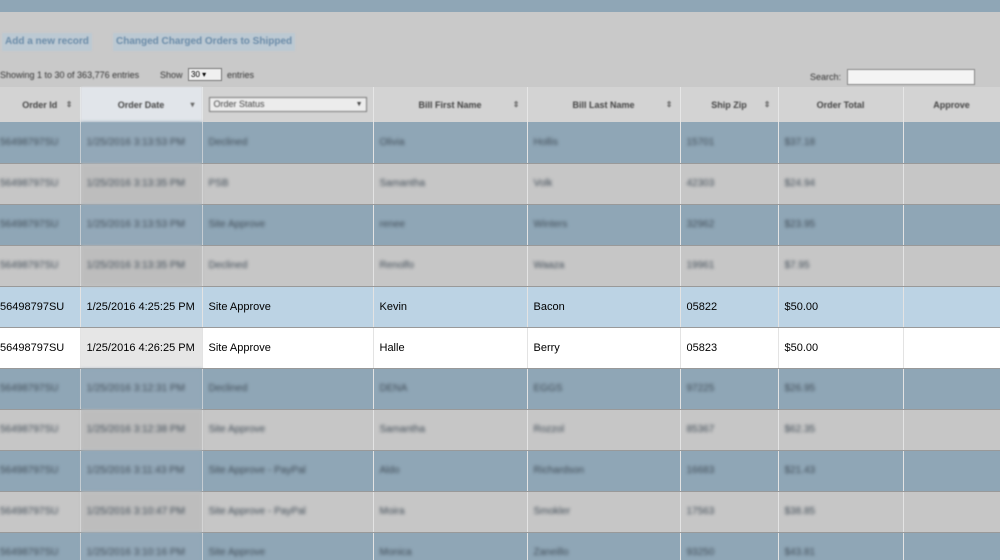 The width and height of the screenshot is (1000, 560). Describe the element at coordinates (604, 348) in the screenshot. I see `cell-bill-last-name: Berry` at that location.